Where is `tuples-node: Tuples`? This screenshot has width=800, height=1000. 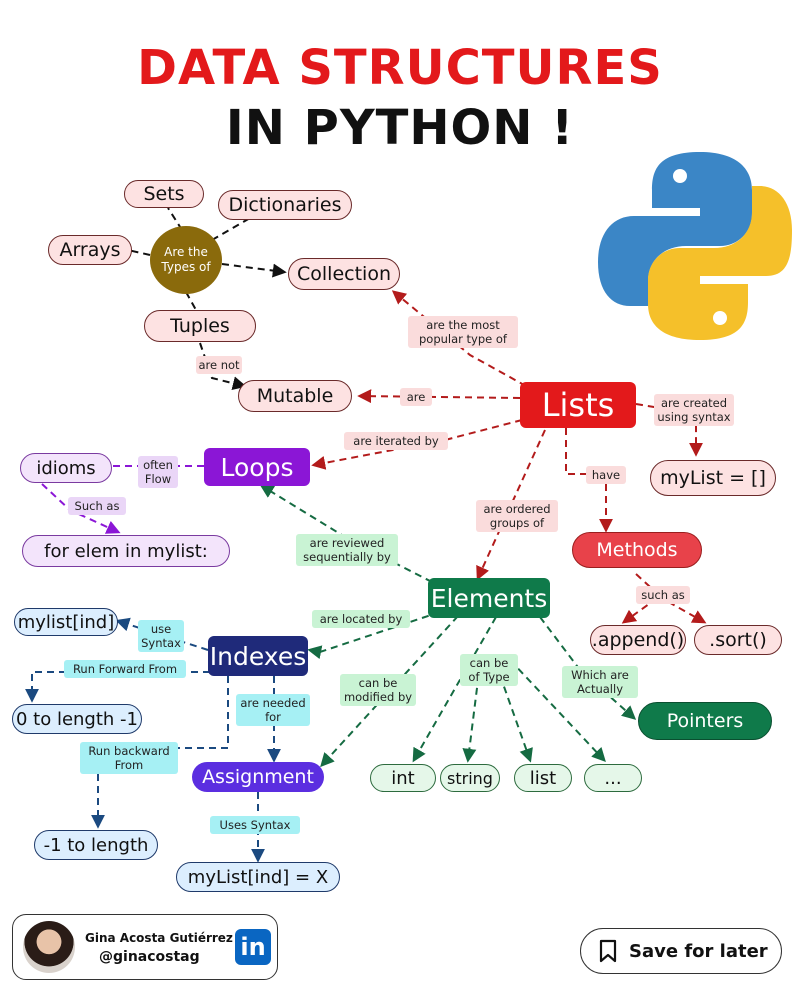
tuples-node: Tuples is located at coordinates (200, 326).